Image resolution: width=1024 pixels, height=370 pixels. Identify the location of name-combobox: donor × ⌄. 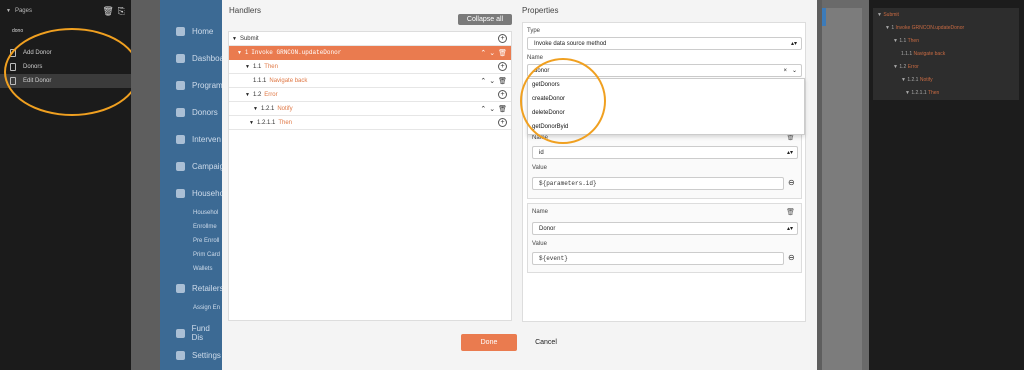
(664, 70).